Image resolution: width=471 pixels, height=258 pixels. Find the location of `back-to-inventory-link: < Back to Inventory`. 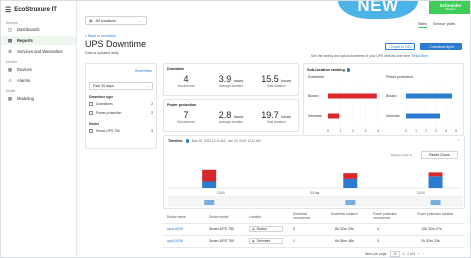

back-to-inventory-link: < Back to Inventory is located at coordinates (100, 36).